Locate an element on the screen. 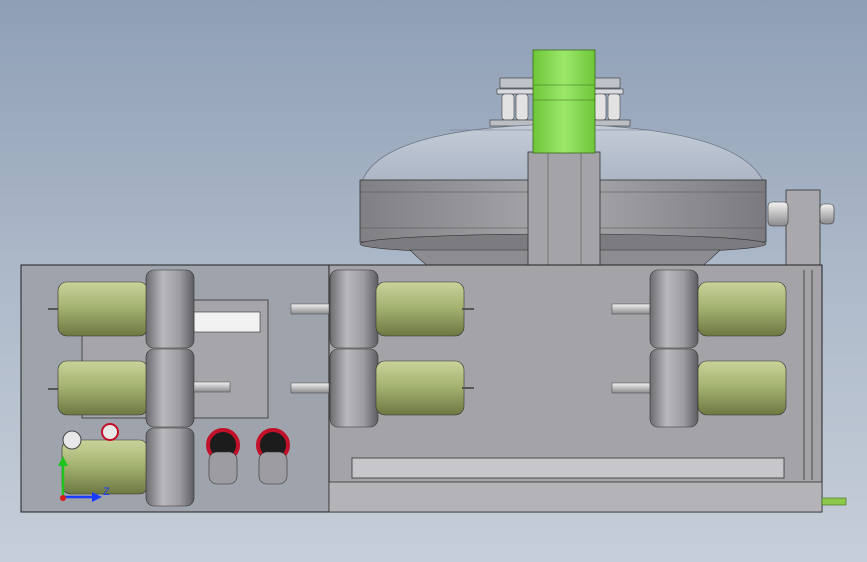 This screenshot has height=562, width=867. side-bracket is located at coordinates (801, 230).